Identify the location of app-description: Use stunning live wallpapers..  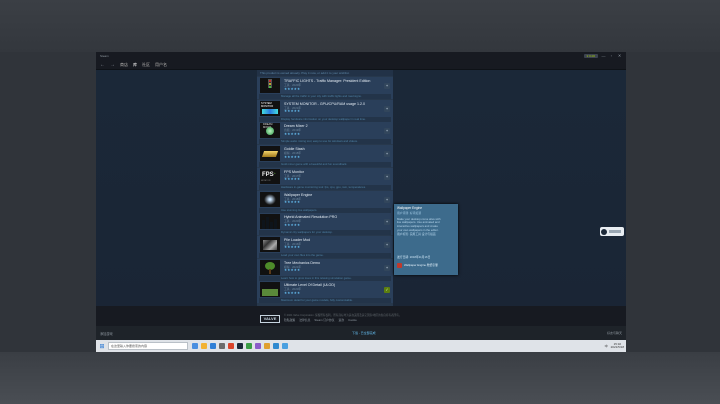
(325, 210).